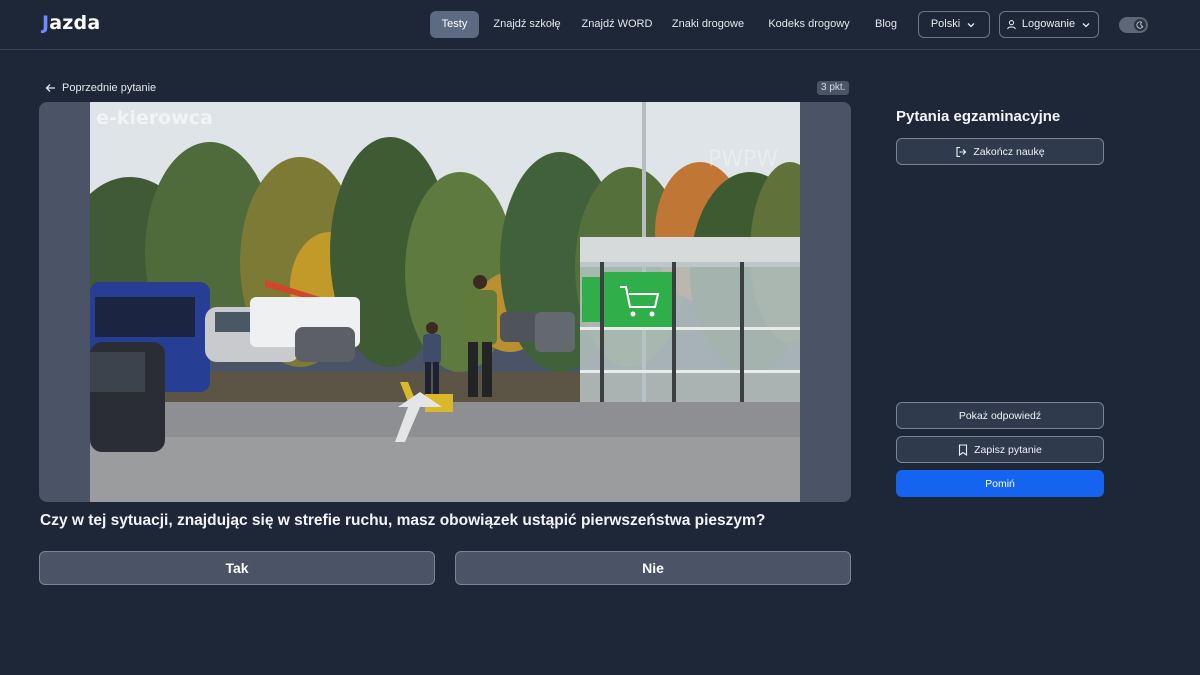  I want to click on bookmark-icon, so click(963, 449).